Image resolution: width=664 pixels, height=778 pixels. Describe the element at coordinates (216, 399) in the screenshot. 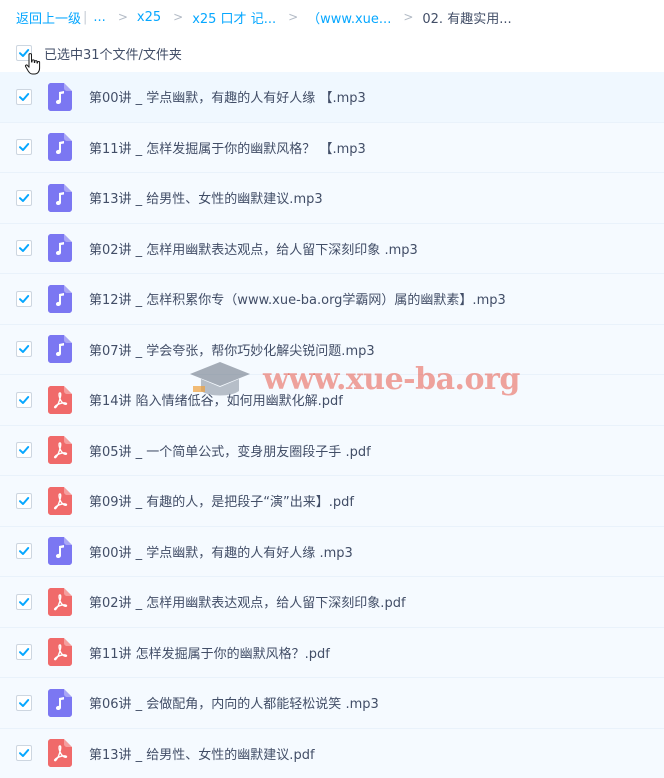

I see `file-name: 第14讲 陷入情绪低谷，如何用幽默化解.pdf` at that location.